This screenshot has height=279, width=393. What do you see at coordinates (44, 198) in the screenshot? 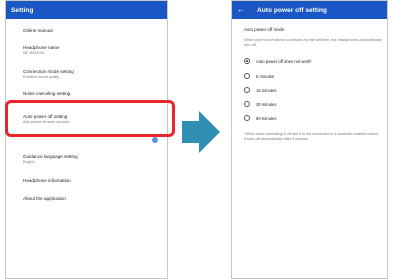
I see `menu-item-title: About the application` at bounding box center [44, 198].